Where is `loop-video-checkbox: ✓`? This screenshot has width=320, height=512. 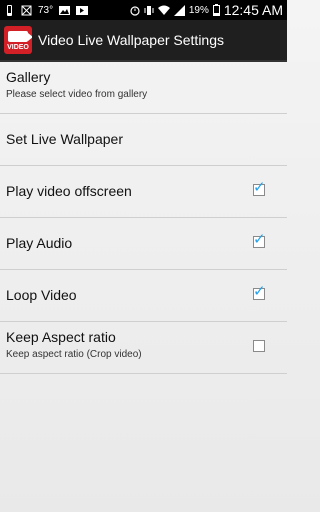 loop-video-checkbox: ✓ is located at coordinates (259, 292).